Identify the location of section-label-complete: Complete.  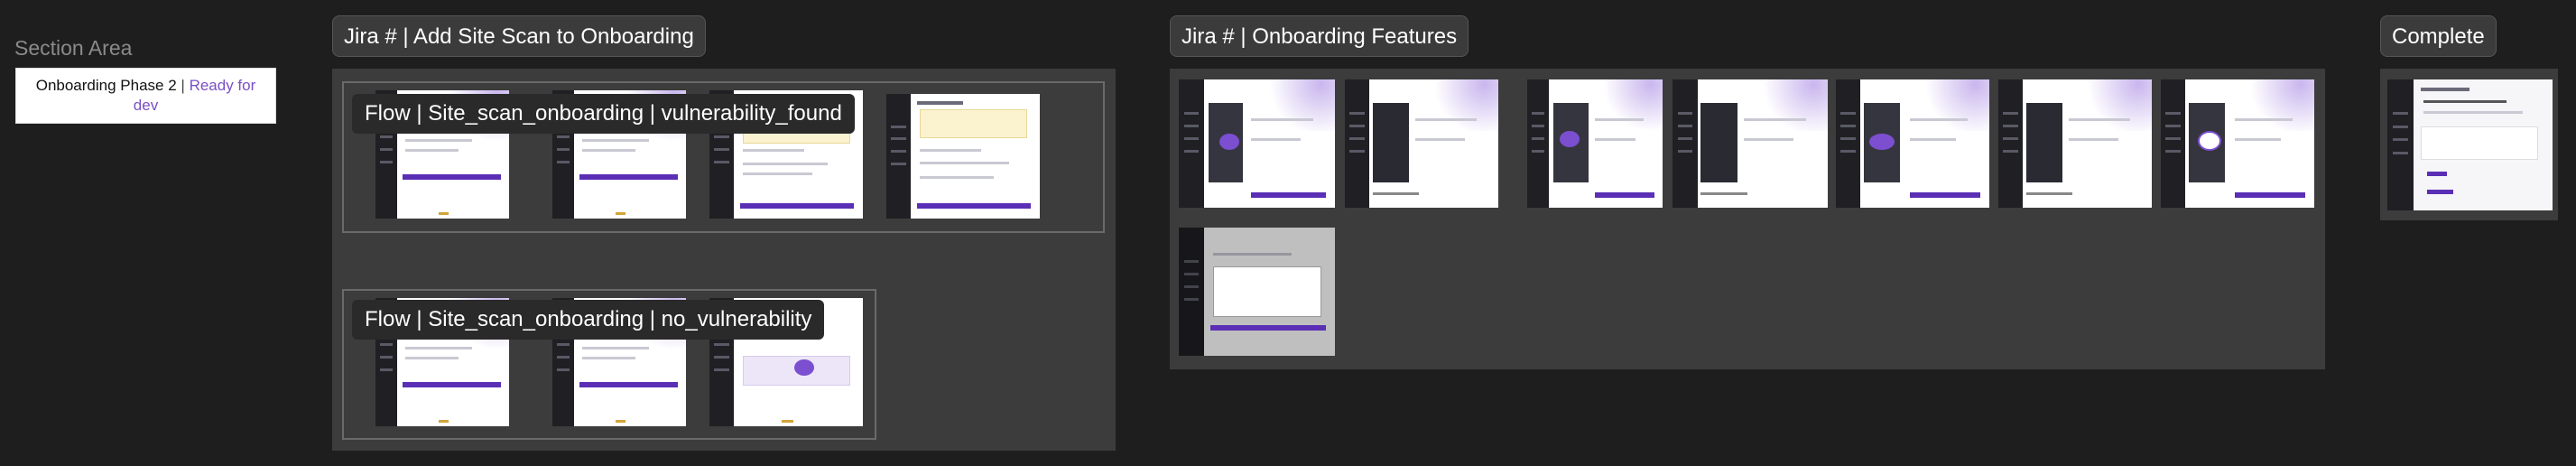
(2439, 36).